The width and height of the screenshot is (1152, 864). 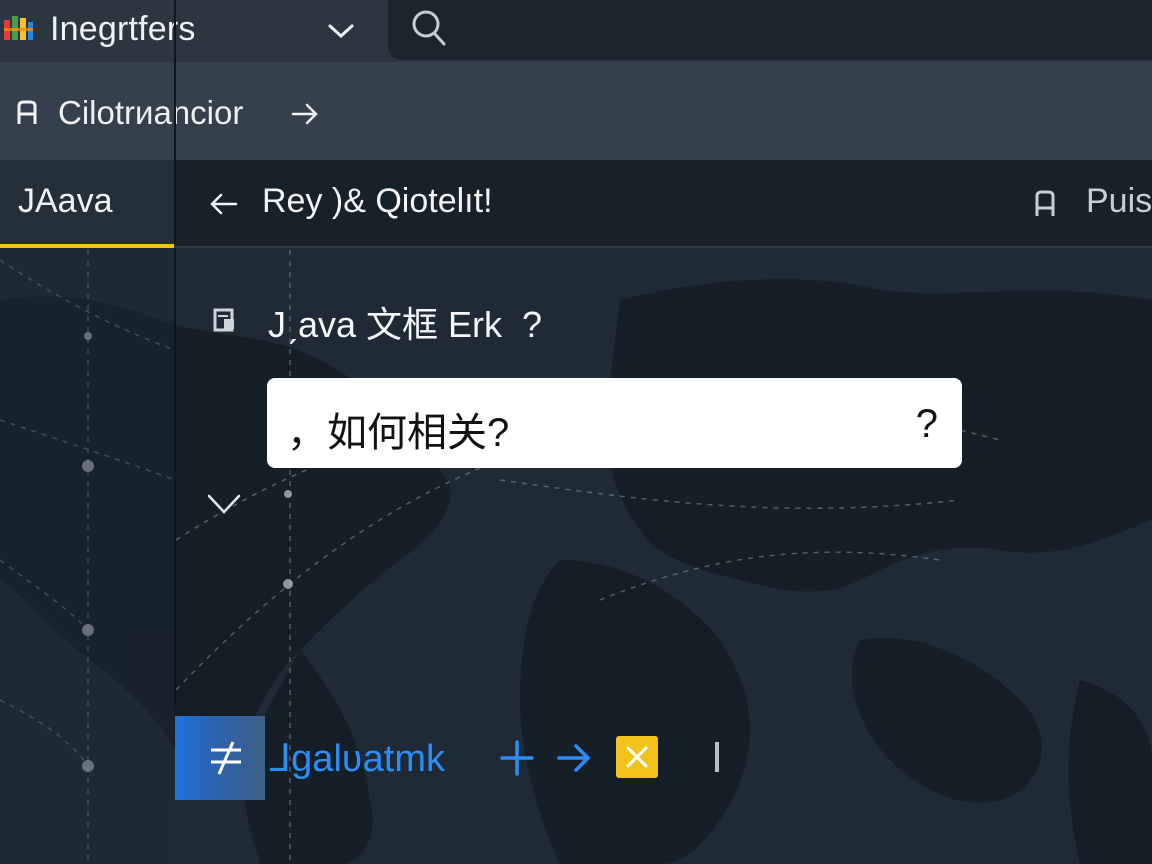 I want to click on search-icon, so click(x=429, y=28).